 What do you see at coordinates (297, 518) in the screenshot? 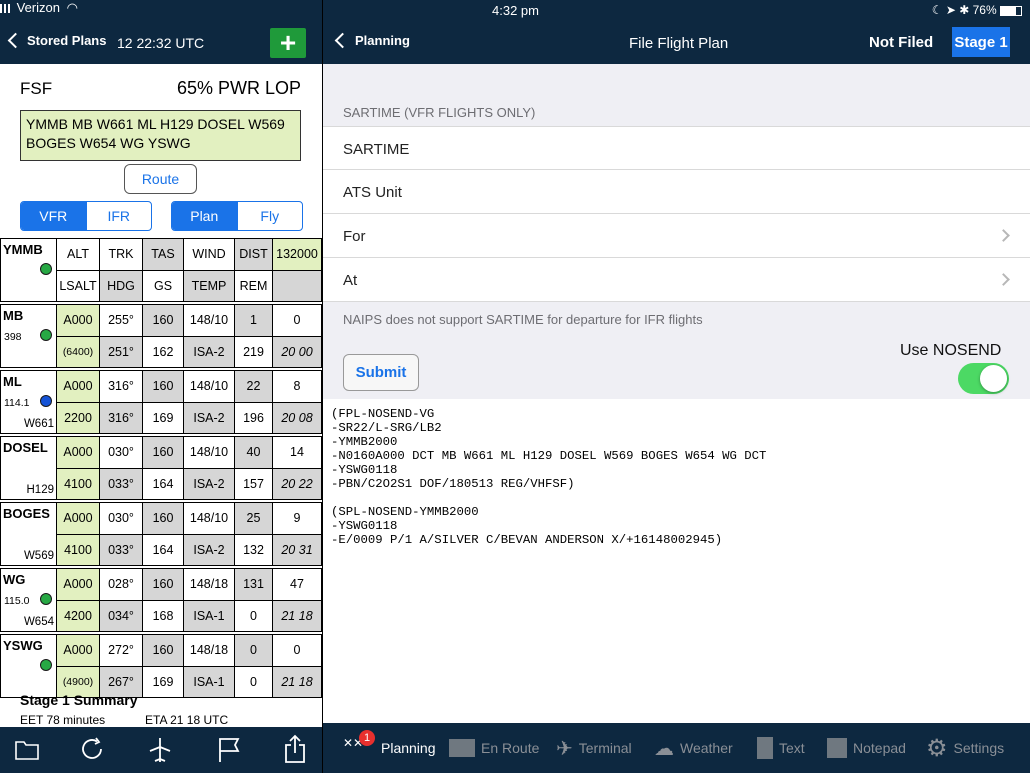
I see `cell-fuel: 9` at bounding box center [297, 518].